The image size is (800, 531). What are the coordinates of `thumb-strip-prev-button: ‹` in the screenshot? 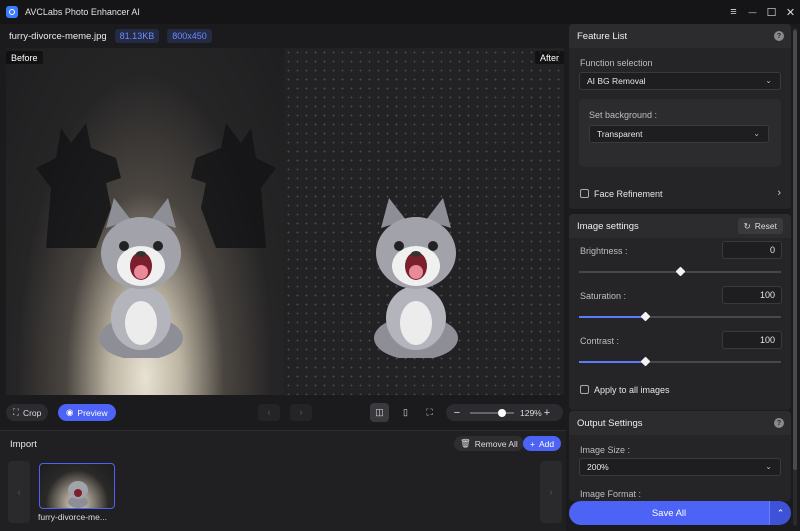 It's located at (19, 492).